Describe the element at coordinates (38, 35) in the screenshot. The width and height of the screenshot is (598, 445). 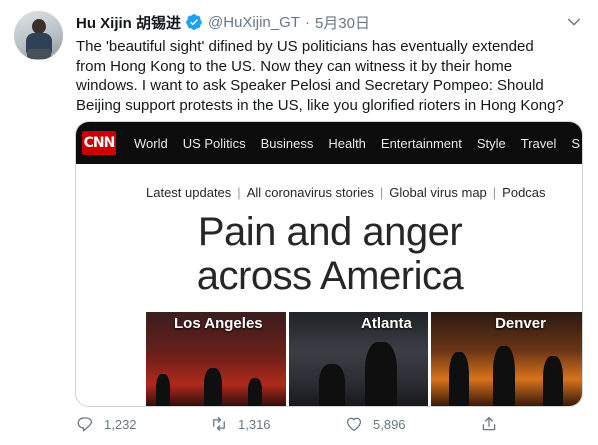
I see `avatar` at that location.